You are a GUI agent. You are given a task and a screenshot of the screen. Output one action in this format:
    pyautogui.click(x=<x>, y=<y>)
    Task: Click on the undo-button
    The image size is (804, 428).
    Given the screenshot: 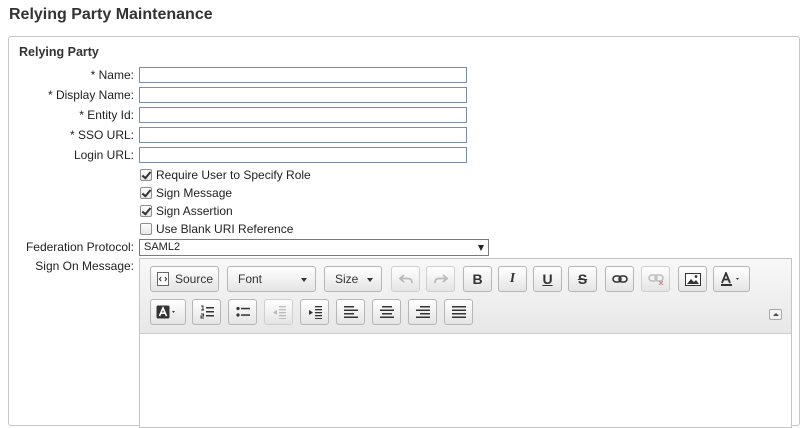 What is the action you would take?
    pyautogui.click(x=405, y=279)
    